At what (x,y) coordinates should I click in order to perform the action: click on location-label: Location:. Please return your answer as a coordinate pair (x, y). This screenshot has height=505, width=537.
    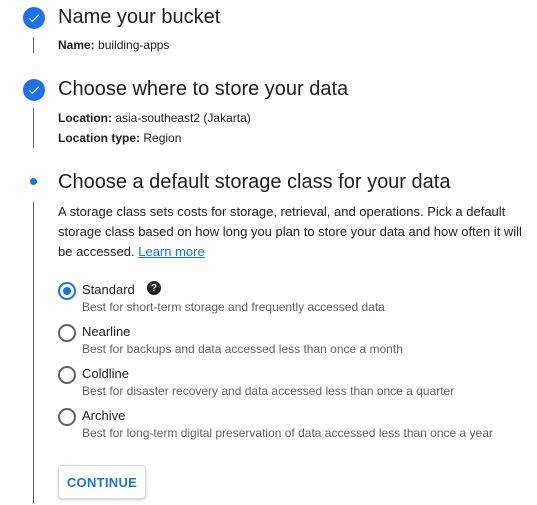
    Looking at the image, I should click on (85, 118).